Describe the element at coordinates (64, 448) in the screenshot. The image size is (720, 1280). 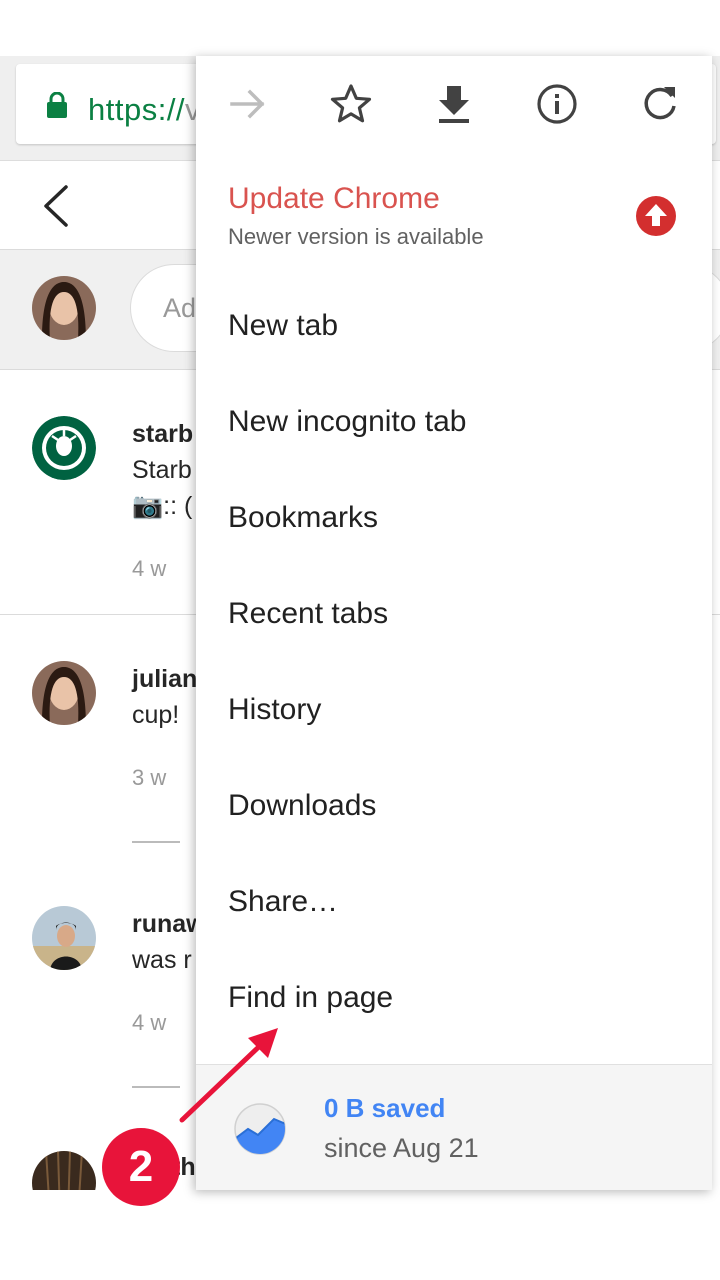
I see `starbucks-logo-avatar` at that location.